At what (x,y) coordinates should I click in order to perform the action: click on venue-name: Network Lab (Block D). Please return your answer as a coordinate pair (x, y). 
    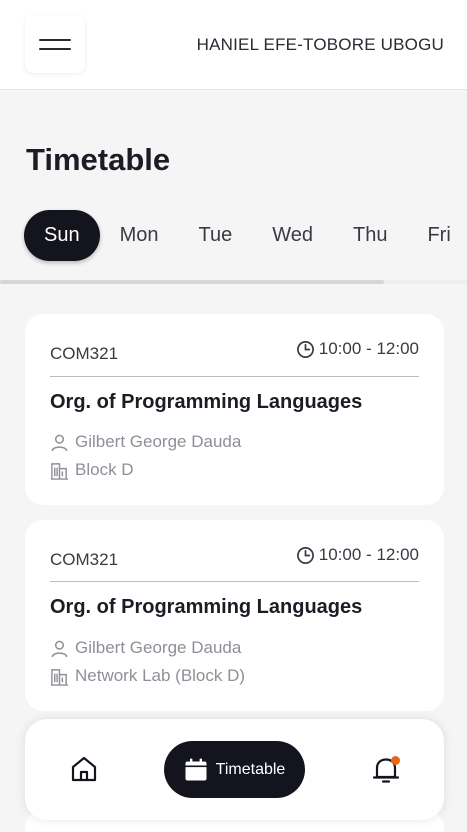
    Looking at the image, I should click on (160, 675).